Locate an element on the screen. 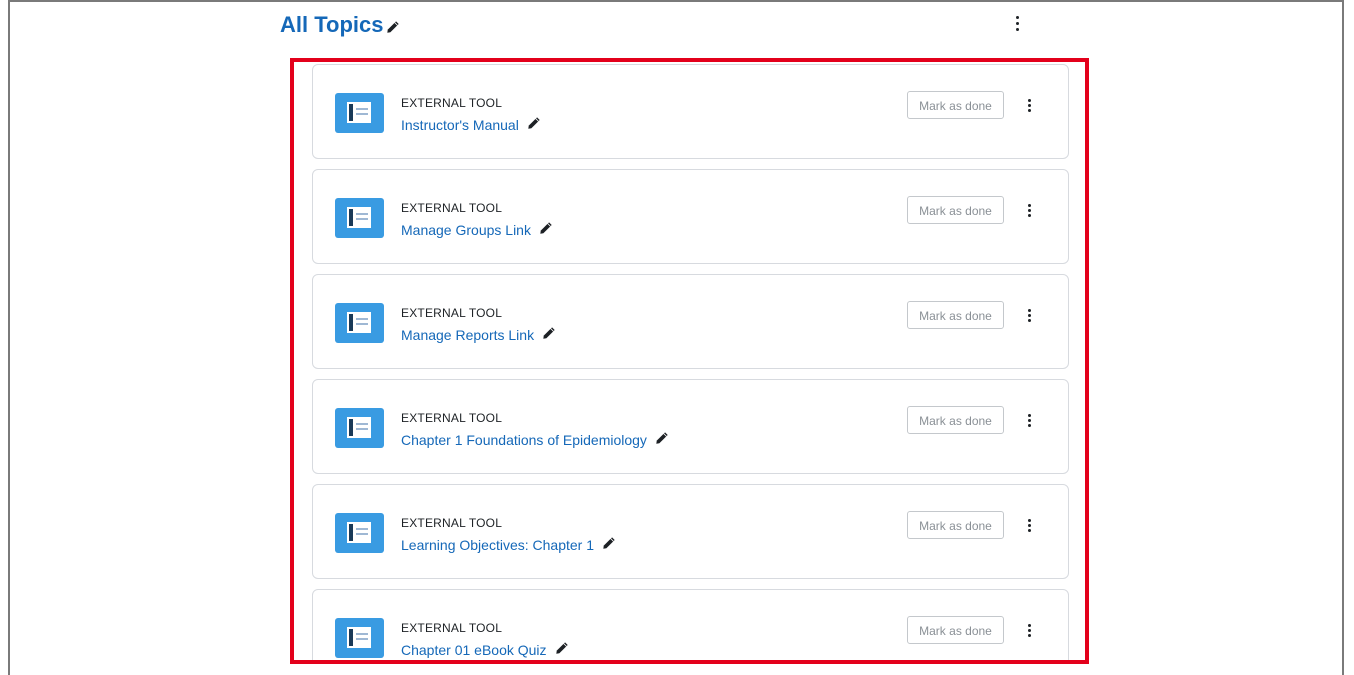 The image size is (1354, 675). activity-link: Chapter 1 Foundations of Epidemiology is located at coordinates (535, 439).